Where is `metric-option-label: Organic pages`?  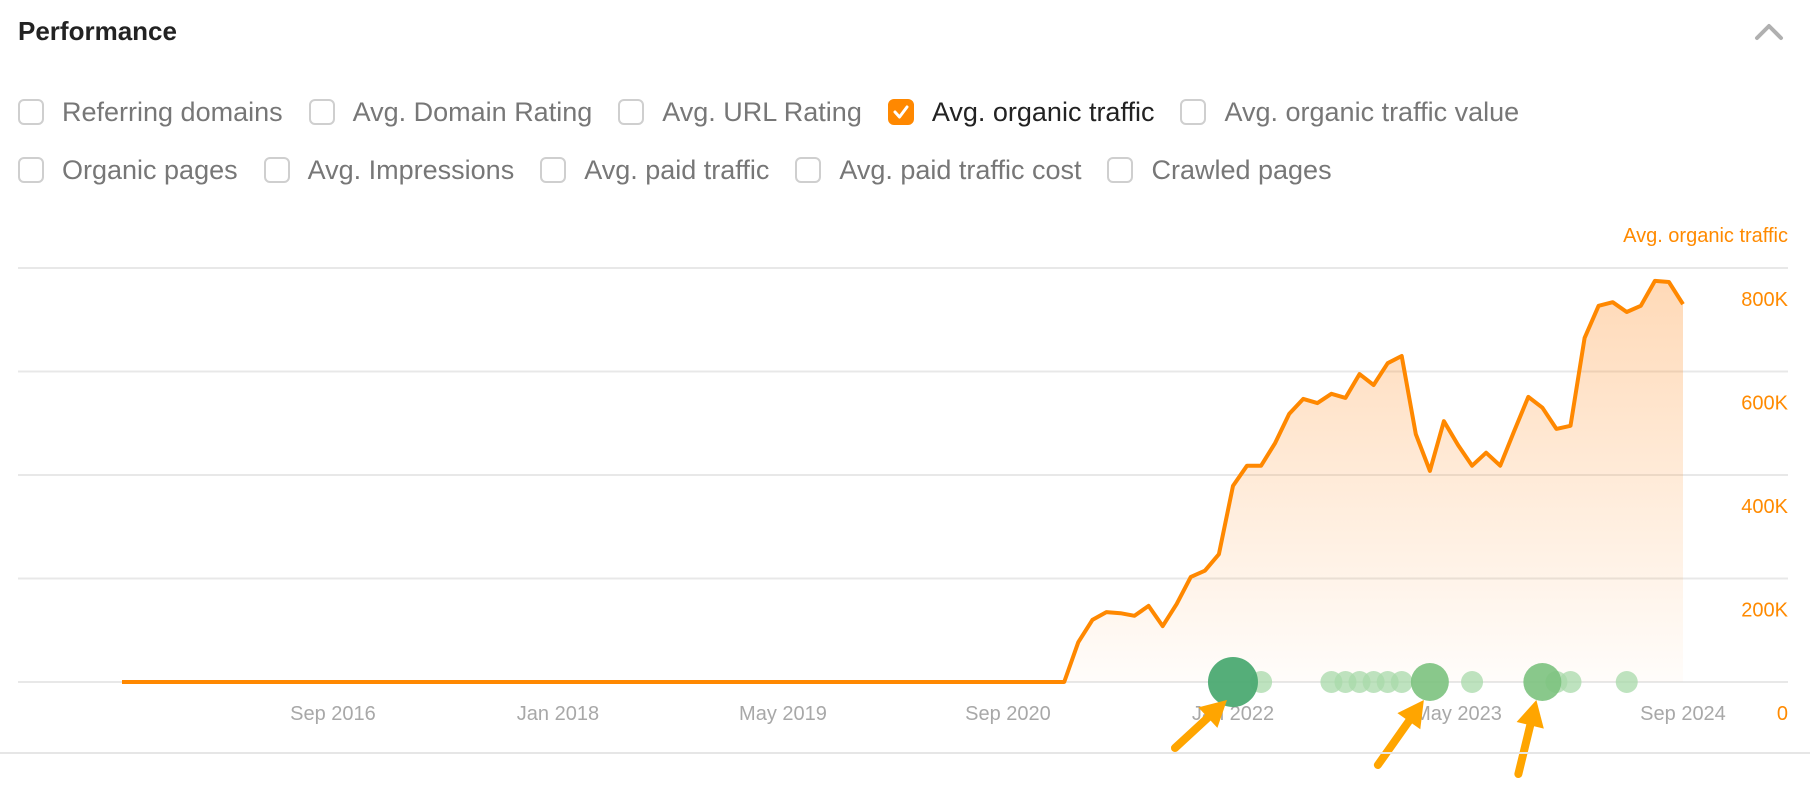
metric-option-label: Organic pages is located at coordinates (150, 169).